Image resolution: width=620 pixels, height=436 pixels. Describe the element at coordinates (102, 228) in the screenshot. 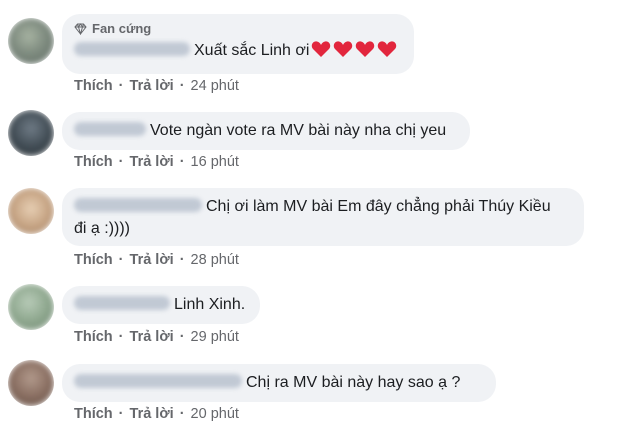

I see `comment-text-line-2: đi ạ :))))` at that location.